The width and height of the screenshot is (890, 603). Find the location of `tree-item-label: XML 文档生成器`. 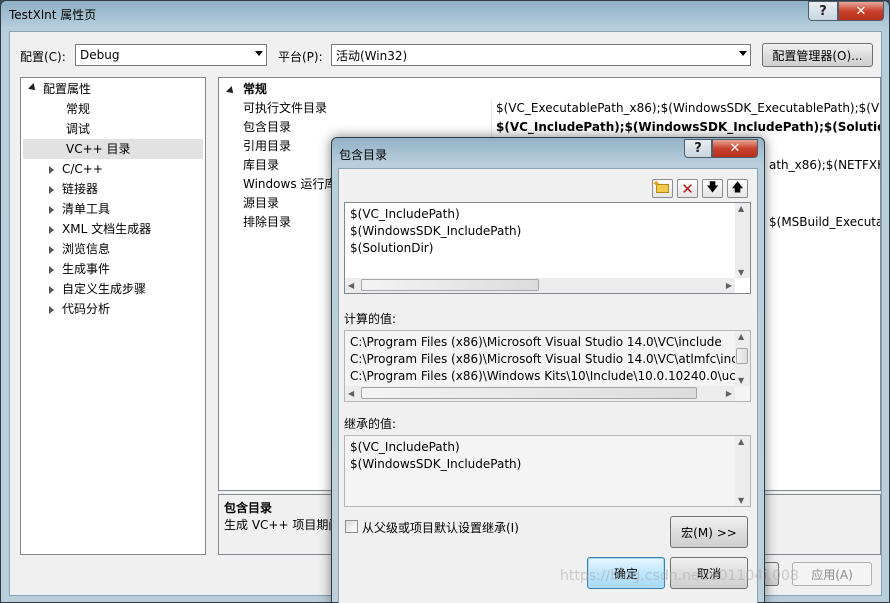

tree-item-label: XML 文档生成器 is located at coordinates (107, 229).